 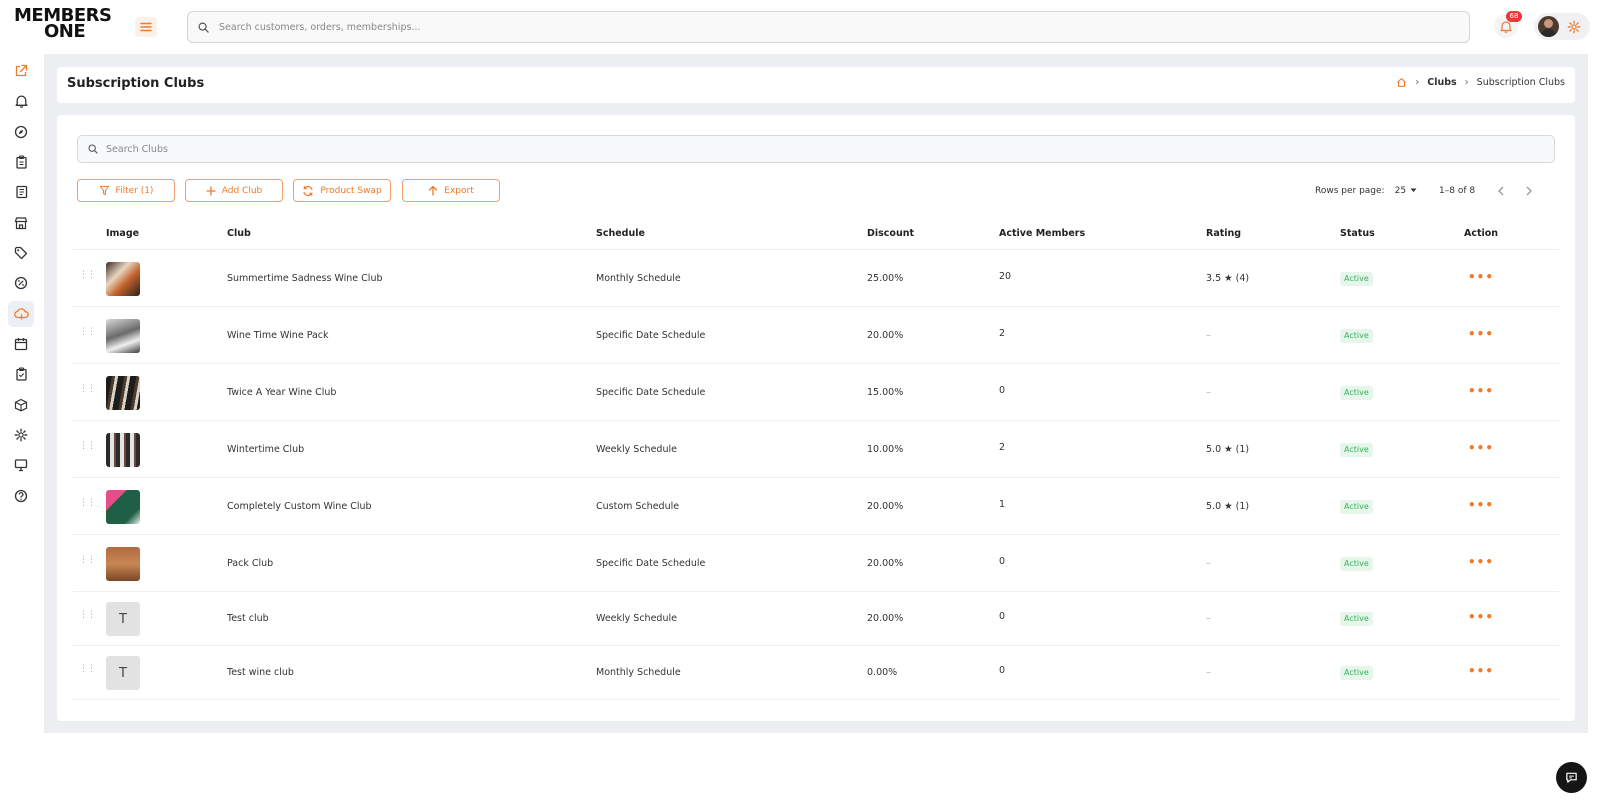 I want to click on sidebar-item-external, so click(x=21, y=71).